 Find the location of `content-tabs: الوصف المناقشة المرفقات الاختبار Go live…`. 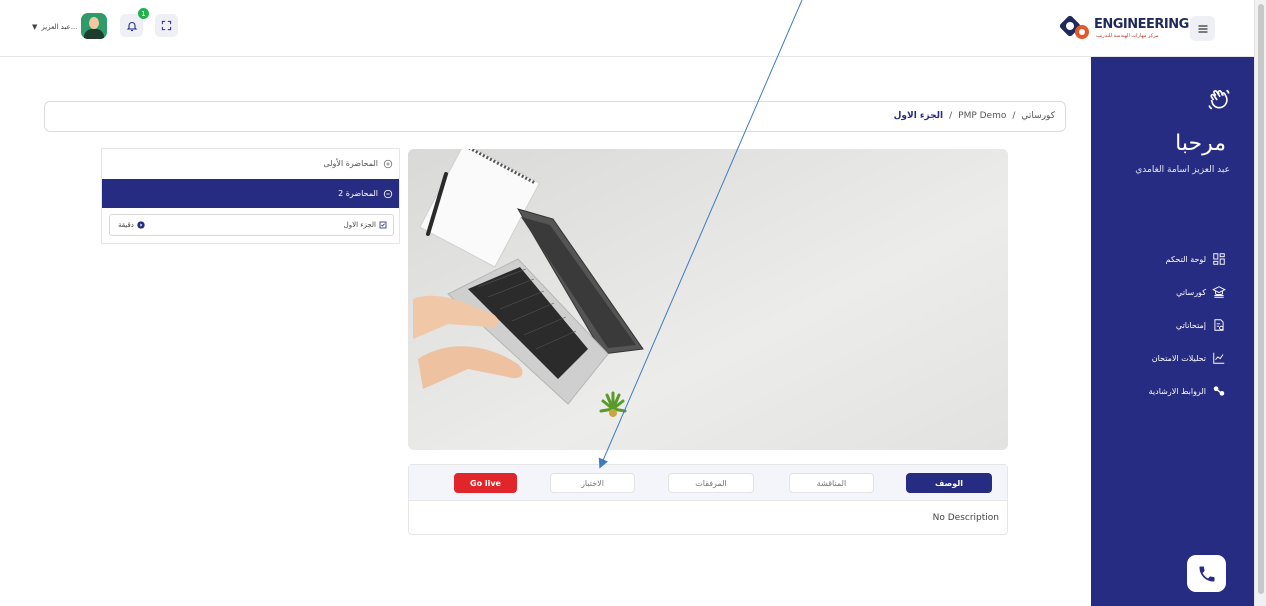

content-tabs: الوصف المناقشة المرفقات الاختبار Go live… is located at coordinates (708, 499).